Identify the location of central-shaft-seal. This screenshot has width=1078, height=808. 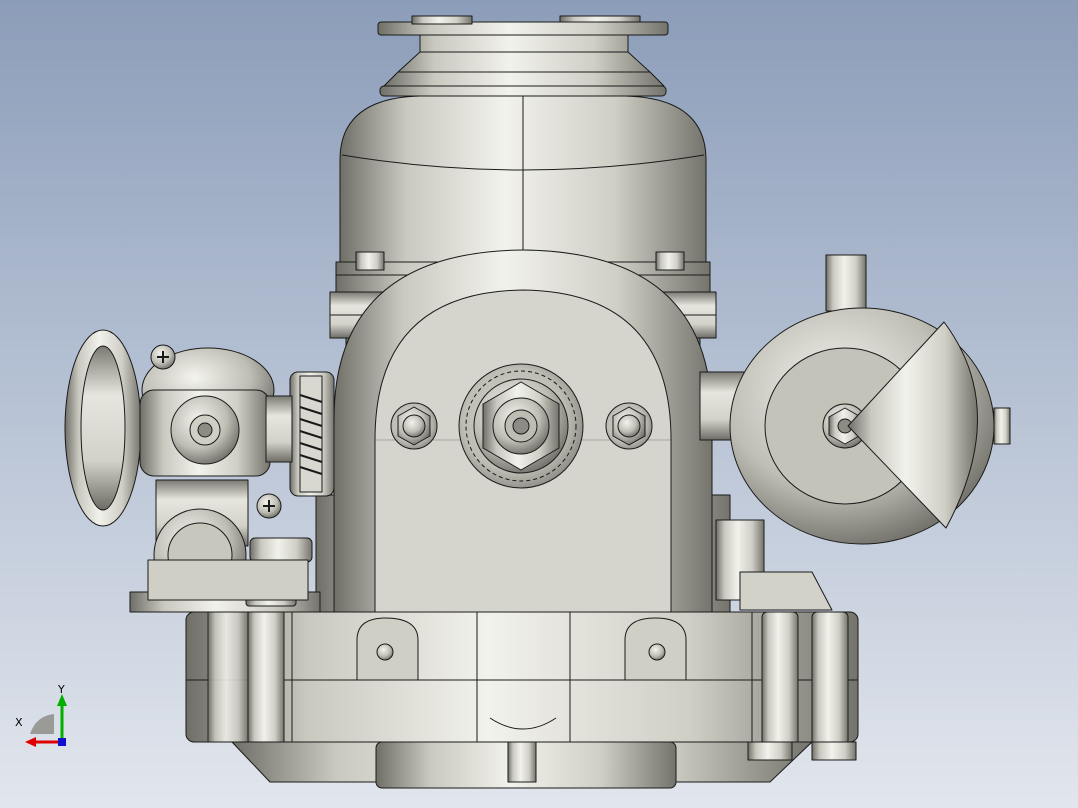
(521, 426).